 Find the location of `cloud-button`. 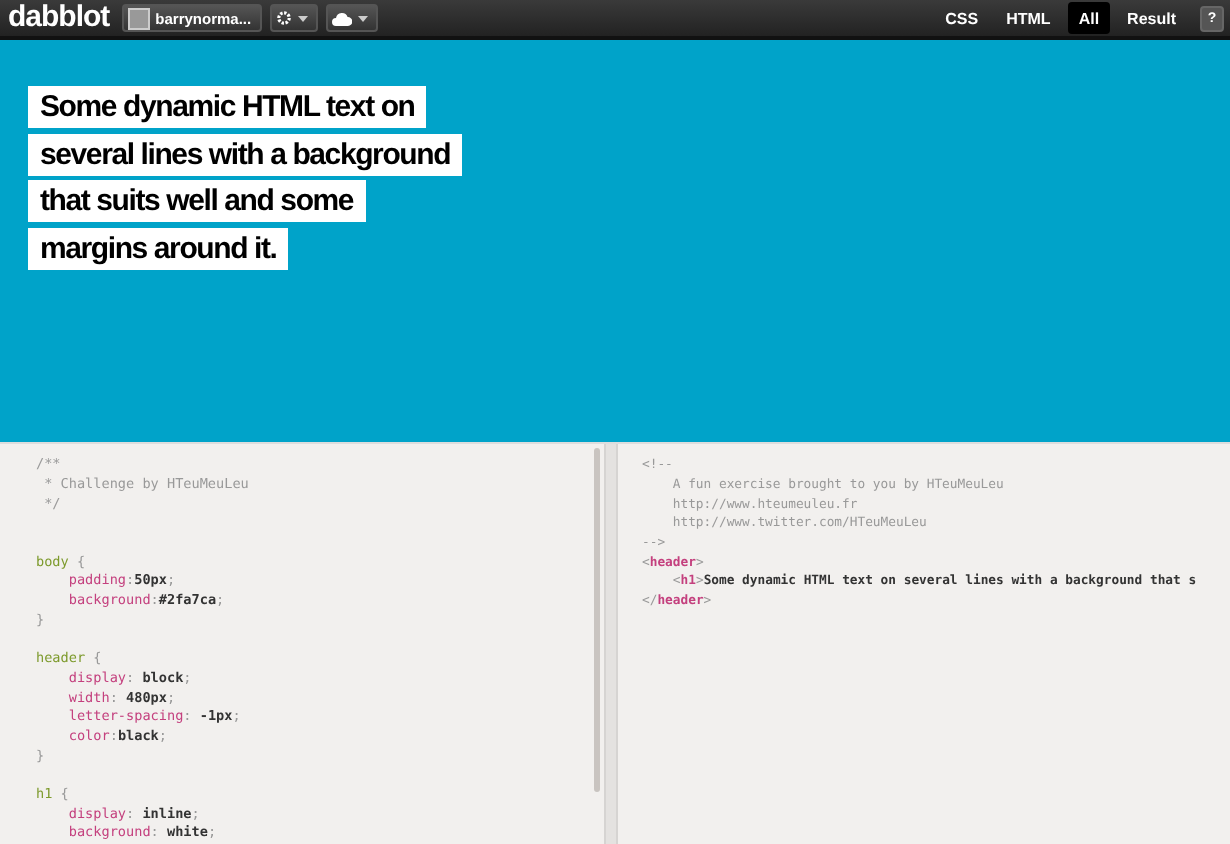

cloud-button is located at coordinates (351, 18).